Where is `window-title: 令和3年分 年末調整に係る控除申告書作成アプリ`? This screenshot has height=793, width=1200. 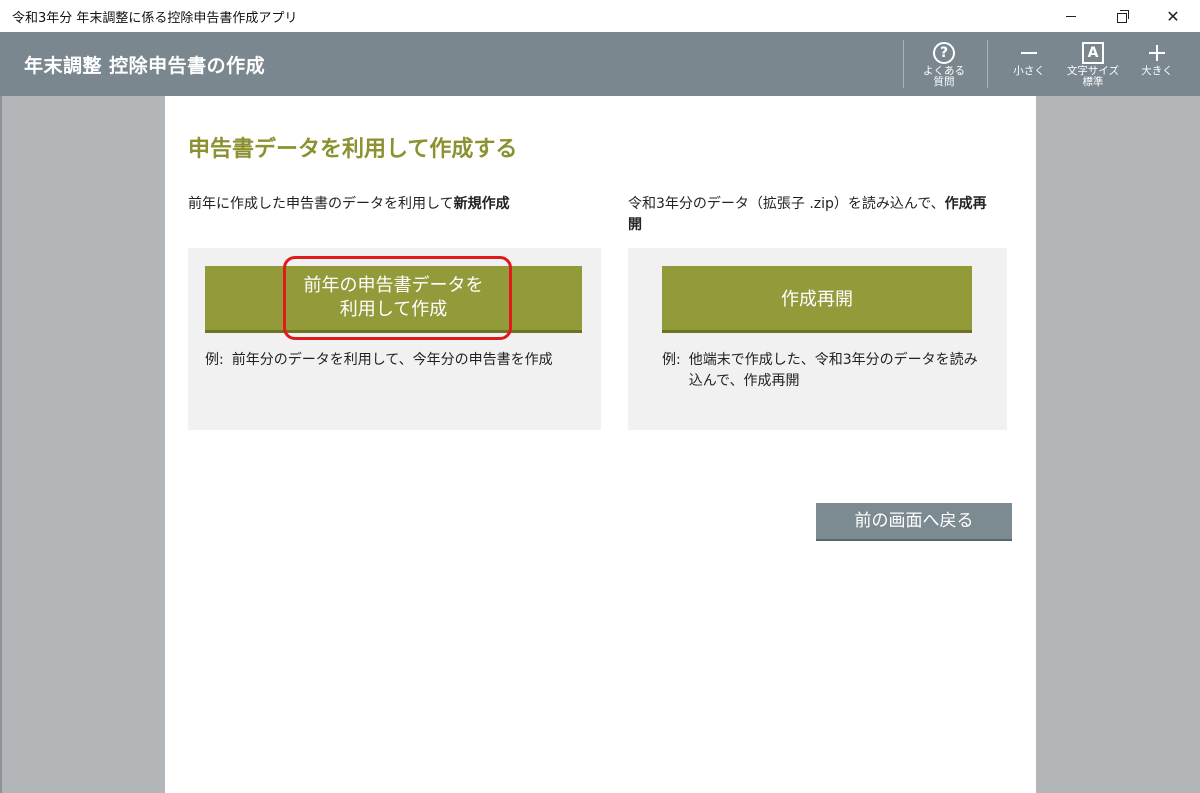
window-title: 令和3年分 年末調整に係る控除申告書作成アプリ is located at coordinates (155, 18).